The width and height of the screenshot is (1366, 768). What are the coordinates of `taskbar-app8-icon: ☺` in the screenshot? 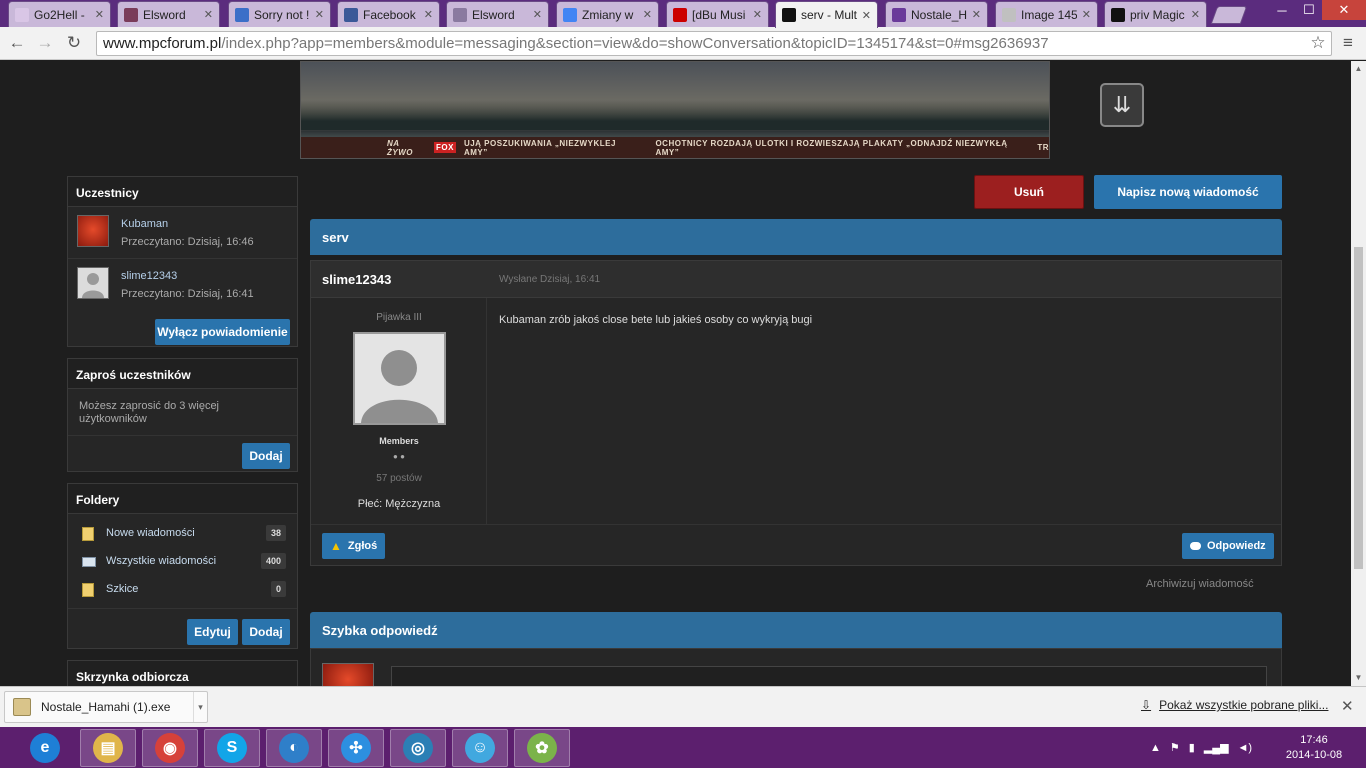 It's located at (480, 748).